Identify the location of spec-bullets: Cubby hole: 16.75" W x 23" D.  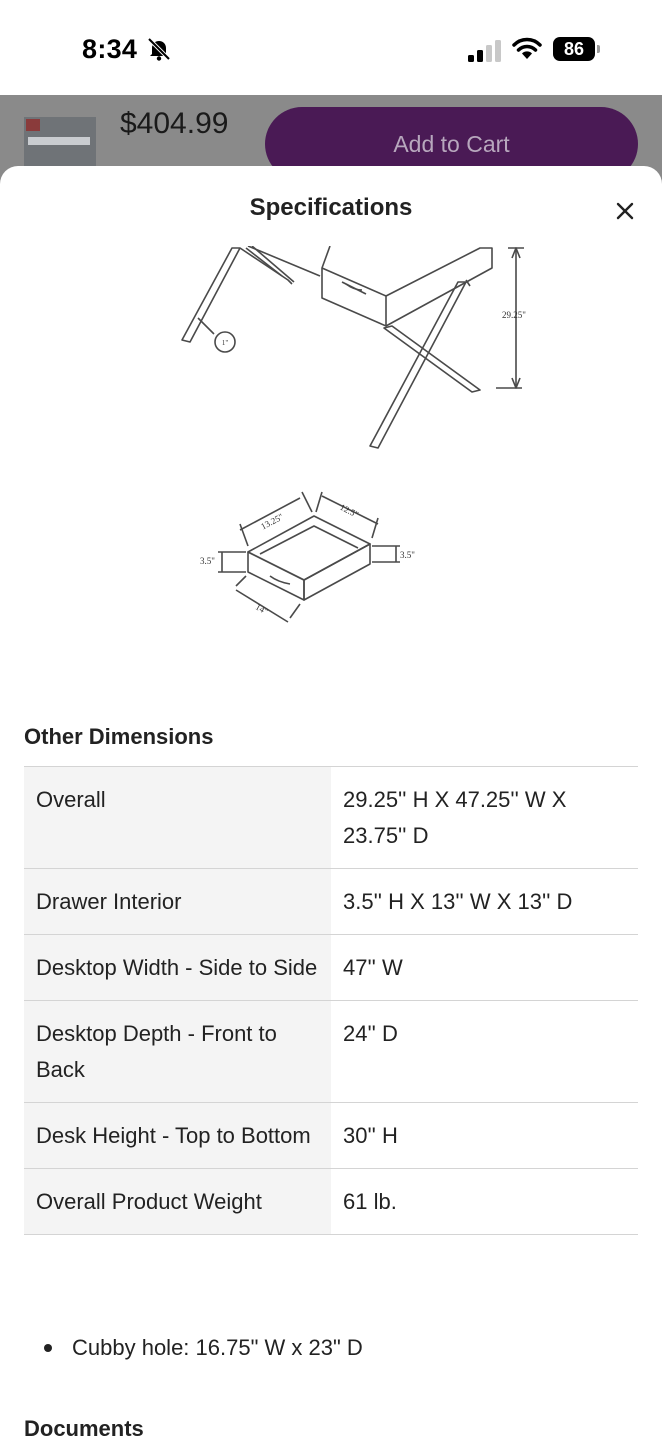
(203, 1348).